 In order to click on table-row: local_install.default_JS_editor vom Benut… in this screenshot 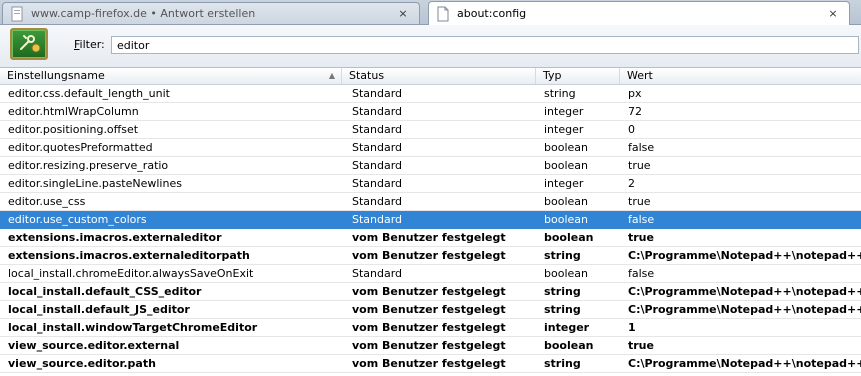, I will do `click(430, 310)`.